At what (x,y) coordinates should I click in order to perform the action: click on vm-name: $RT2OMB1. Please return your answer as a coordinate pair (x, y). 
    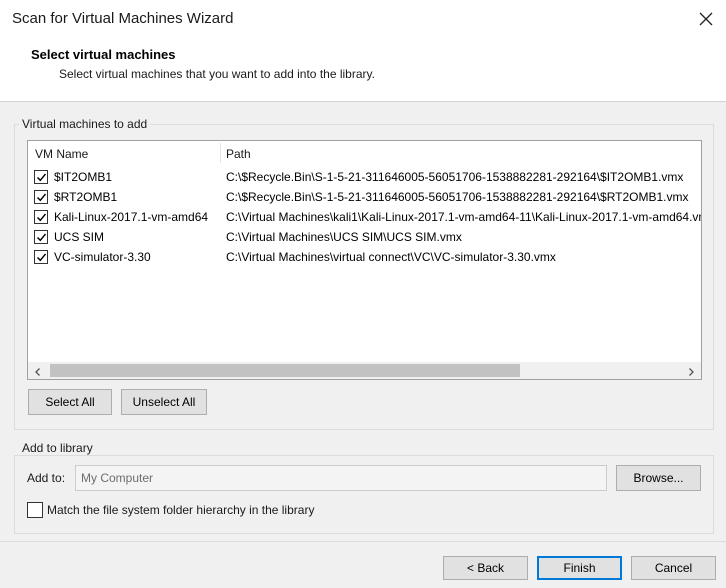
    Looking at the image, I should click on (86, 197).